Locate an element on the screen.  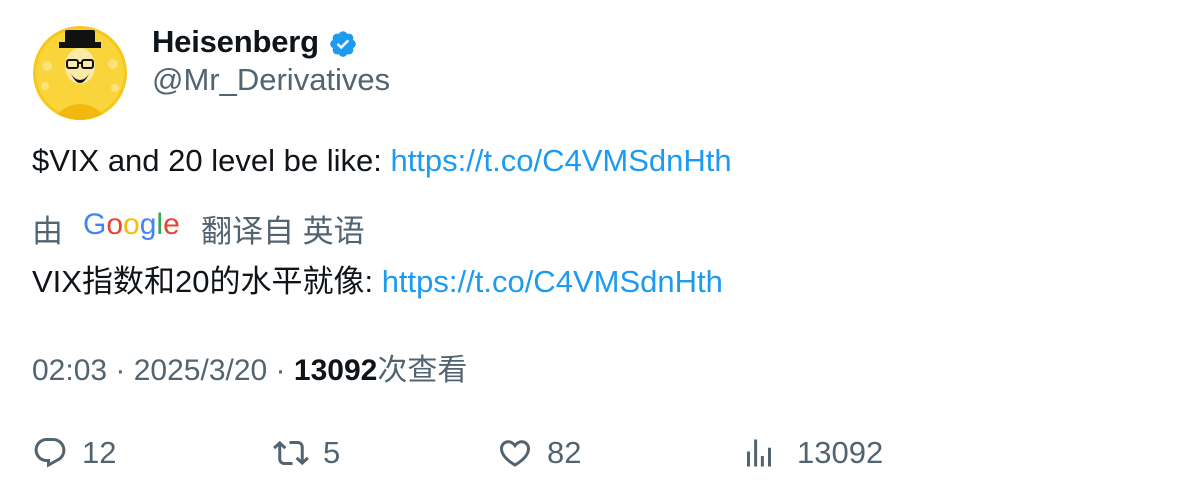
translation-attribution: 由 Google 翻译自 英语 is located at coordinates (198, 228).